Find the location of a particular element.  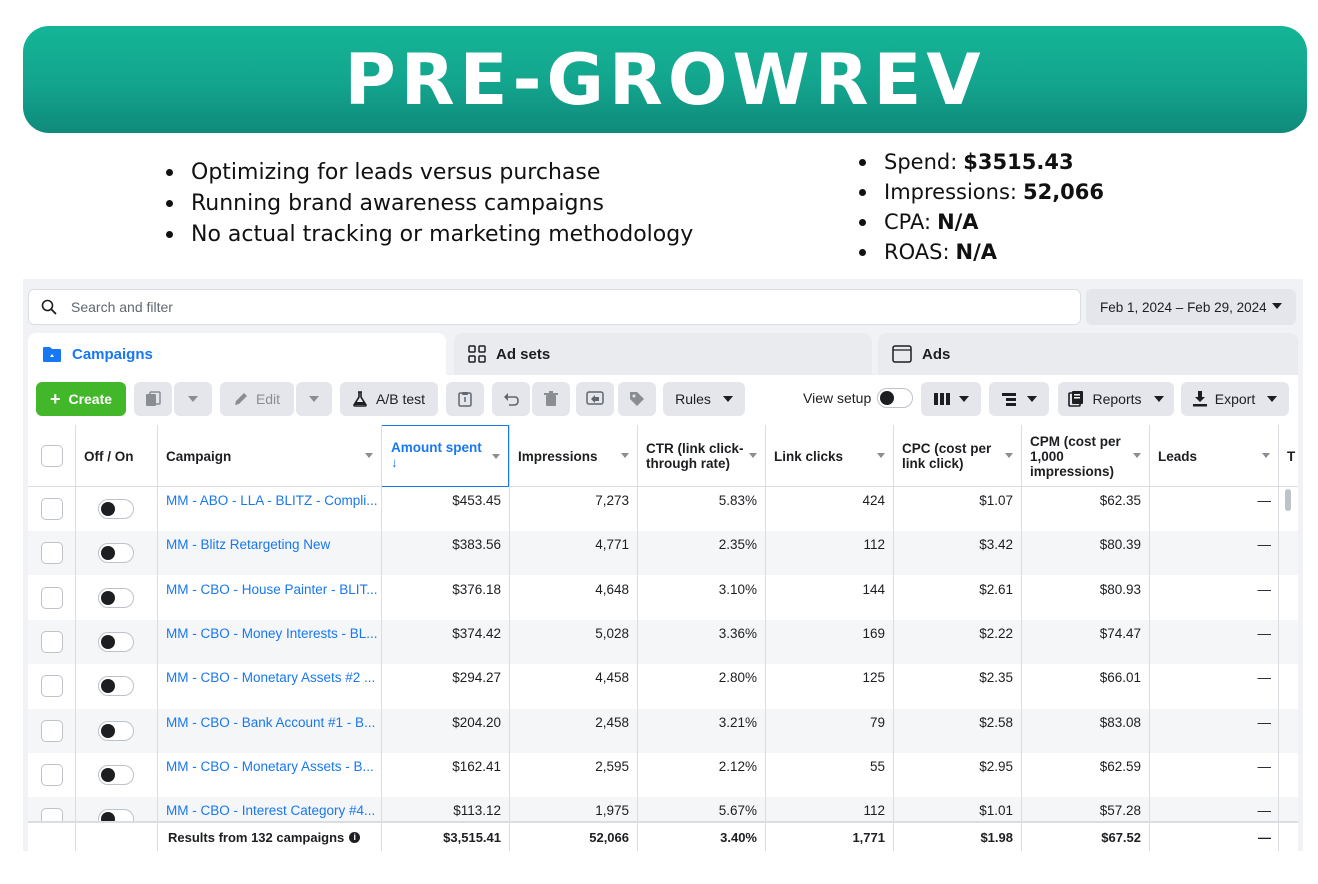

columns-button is located at coordinates (951, 399).